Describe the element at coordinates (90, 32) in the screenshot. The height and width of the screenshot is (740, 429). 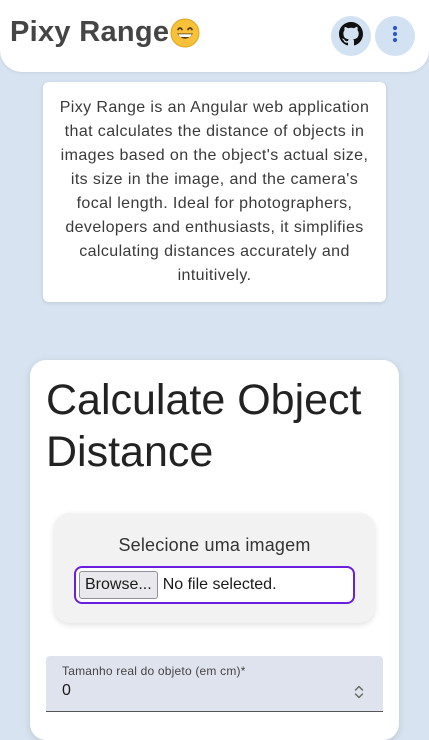
I see `app-title-text: Pixy Range` at that location.